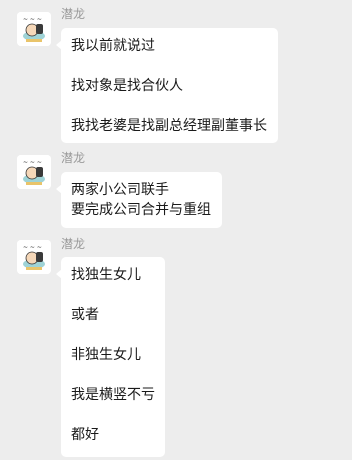 Image resolution: width=352 pixels, height=460 pixels. I want to click on message-line: 或者, so click(85, 315).